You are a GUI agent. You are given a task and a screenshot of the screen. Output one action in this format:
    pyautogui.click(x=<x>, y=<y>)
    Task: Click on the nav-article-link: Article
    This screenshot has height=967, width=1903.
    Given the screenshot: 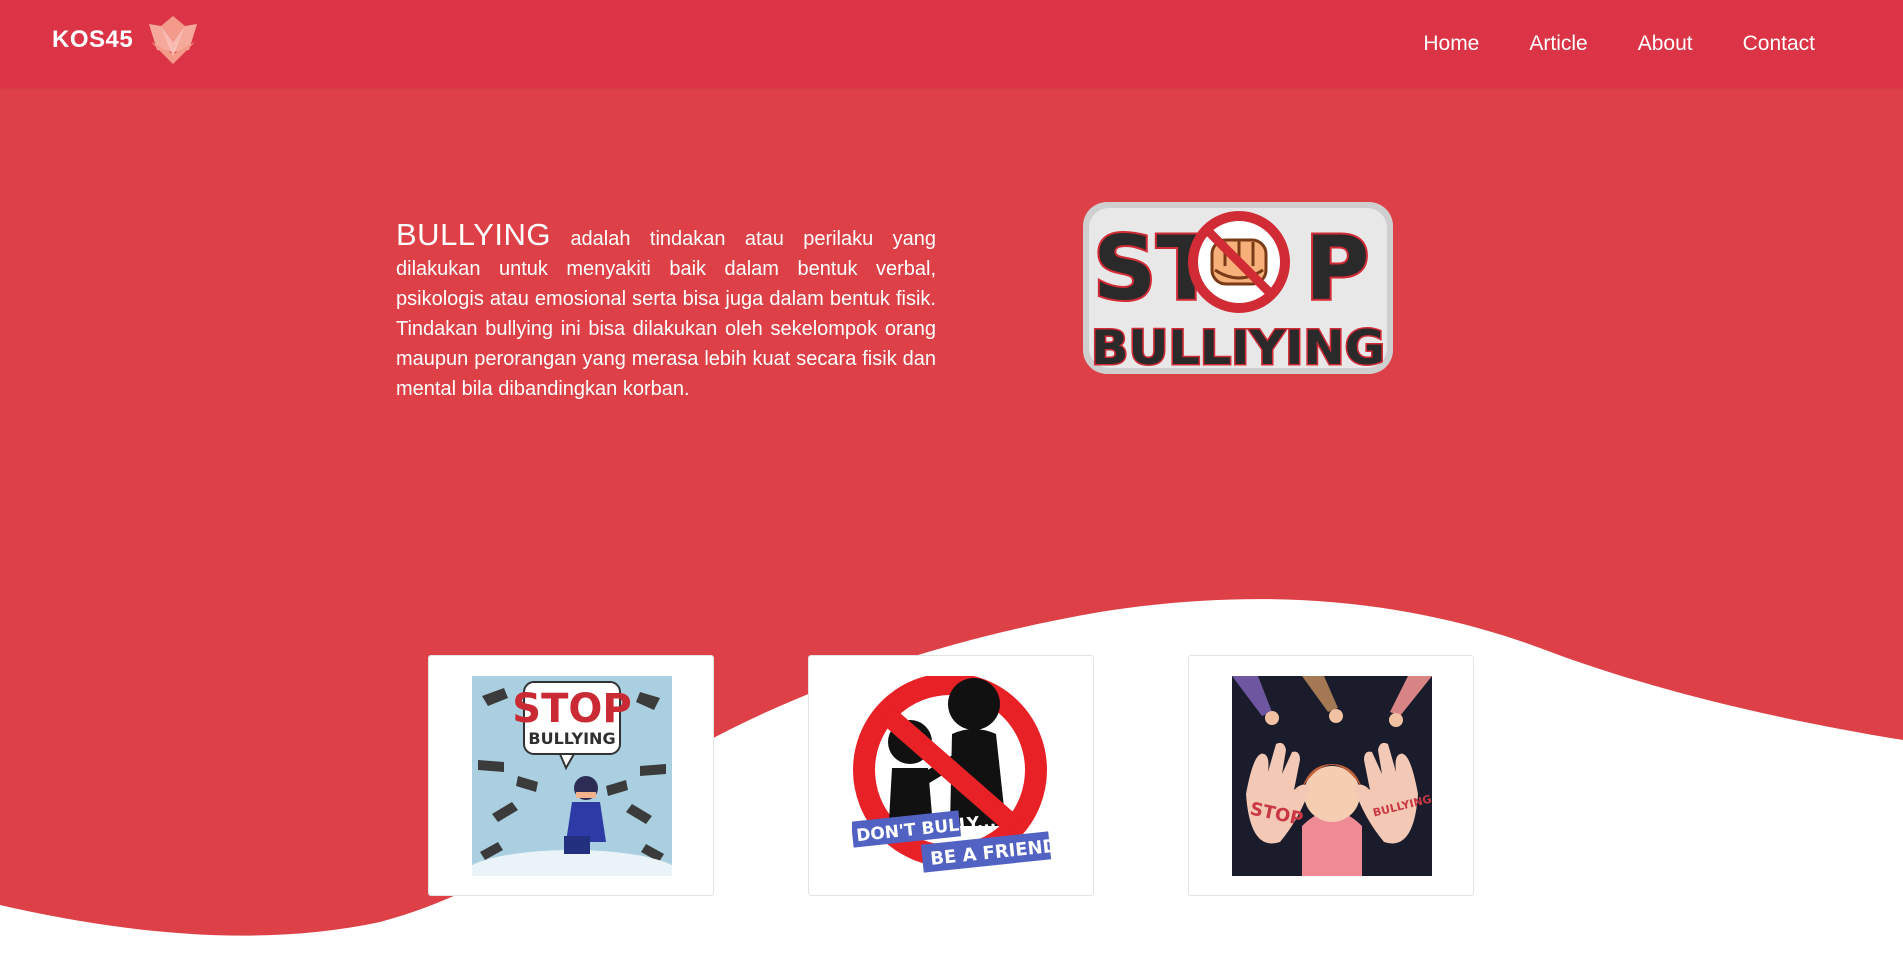 What is the action you would take?
    pyautogui.click(x=1558, y=44)
    